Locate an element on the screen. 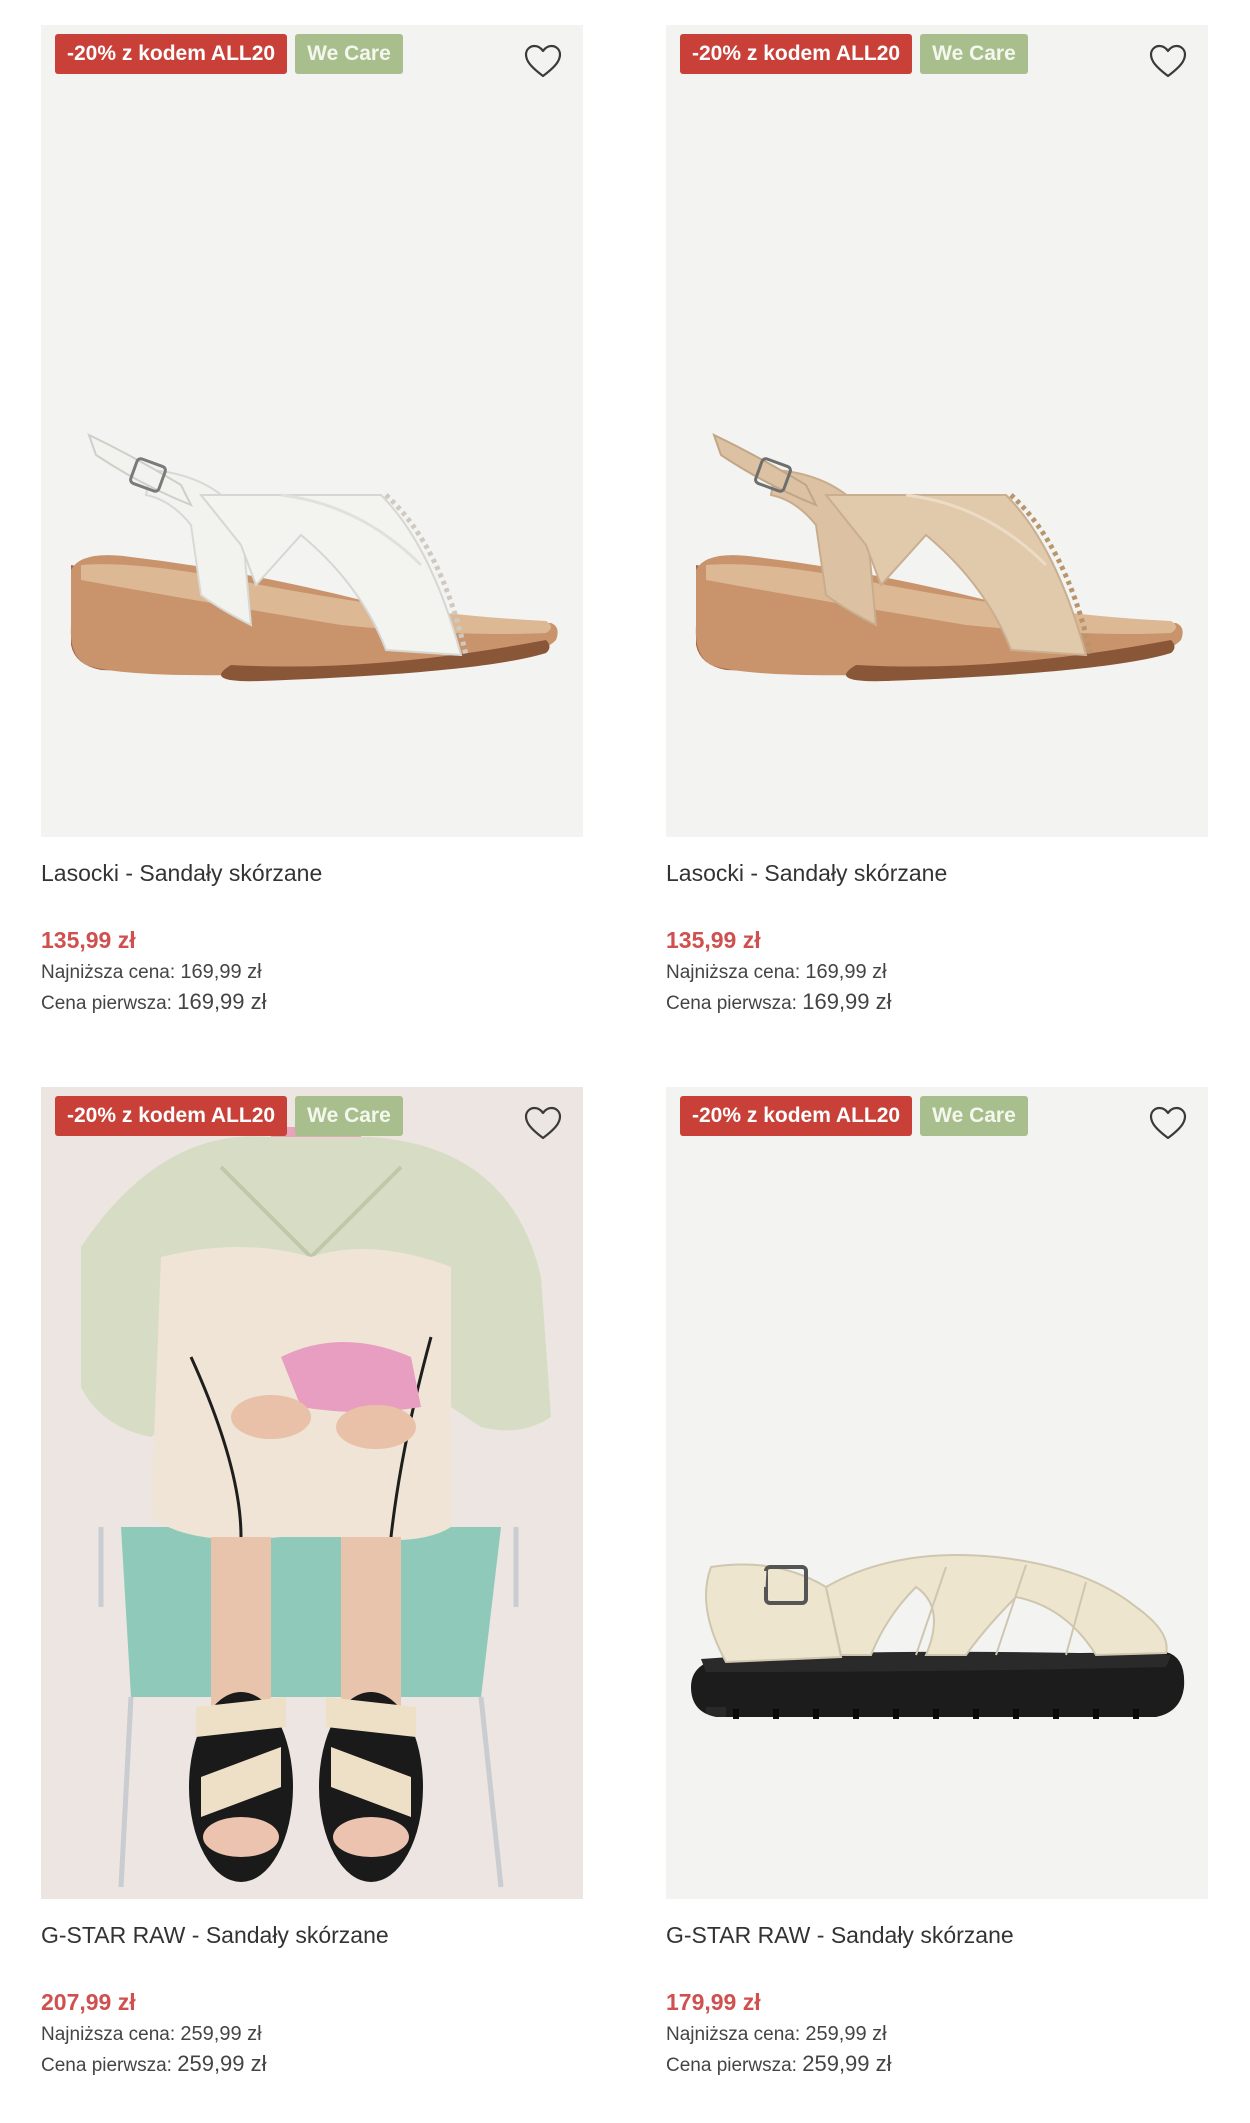  fisherman-sandal-image is located at coordinates (938, 1636).